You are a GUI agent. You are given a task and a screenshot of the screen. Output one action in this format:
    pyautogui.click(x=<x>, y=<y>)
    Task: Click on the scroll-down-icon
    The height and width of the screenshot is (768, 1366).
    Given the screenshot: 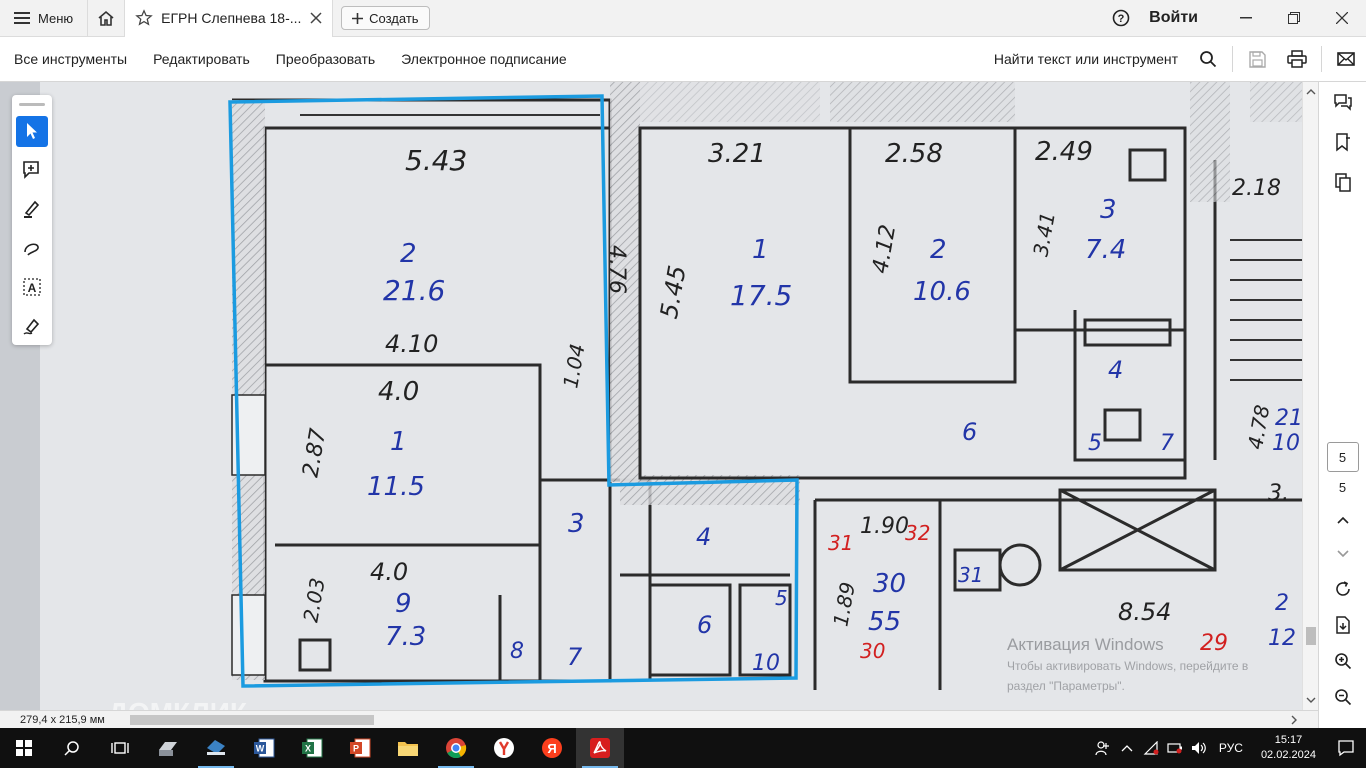 What is the action you would take?
    pyautogui.click(x=1311, y=700)
    